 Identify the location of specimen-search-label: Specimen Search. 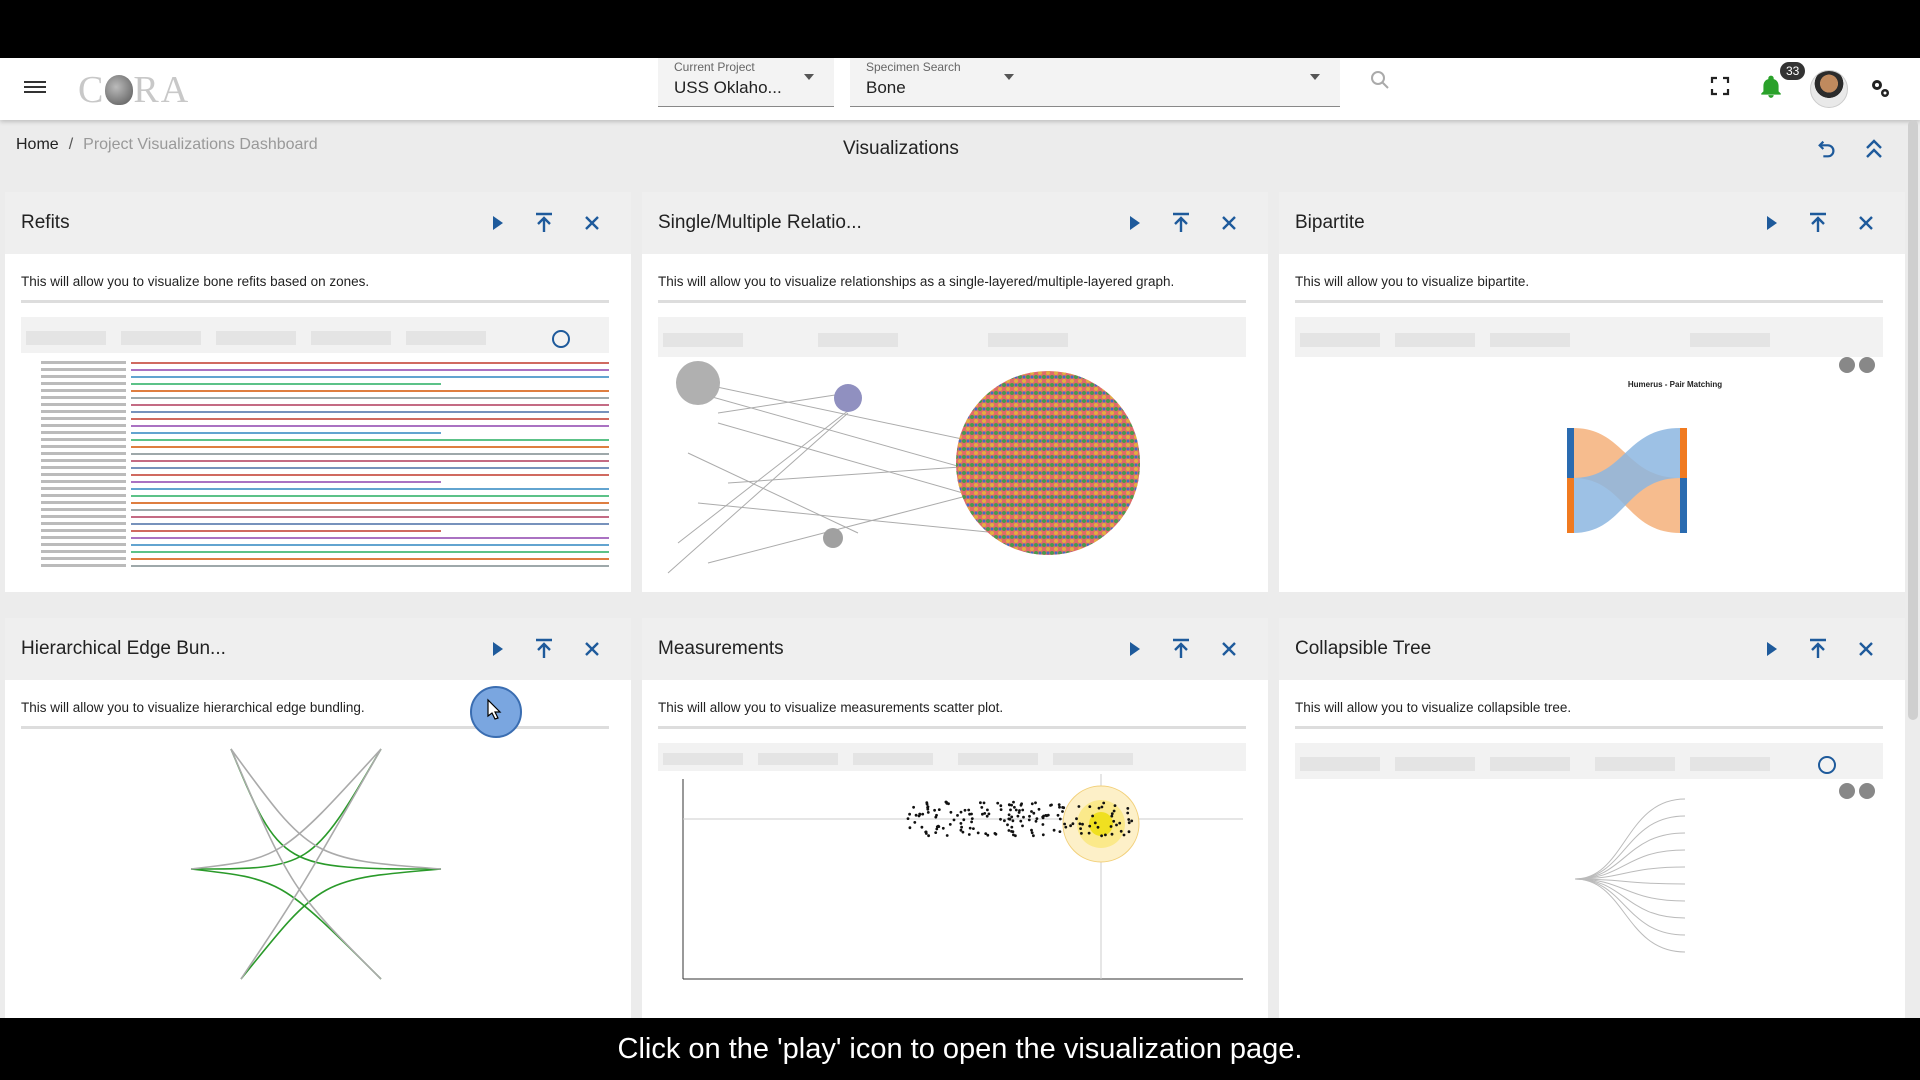
(913, 67).